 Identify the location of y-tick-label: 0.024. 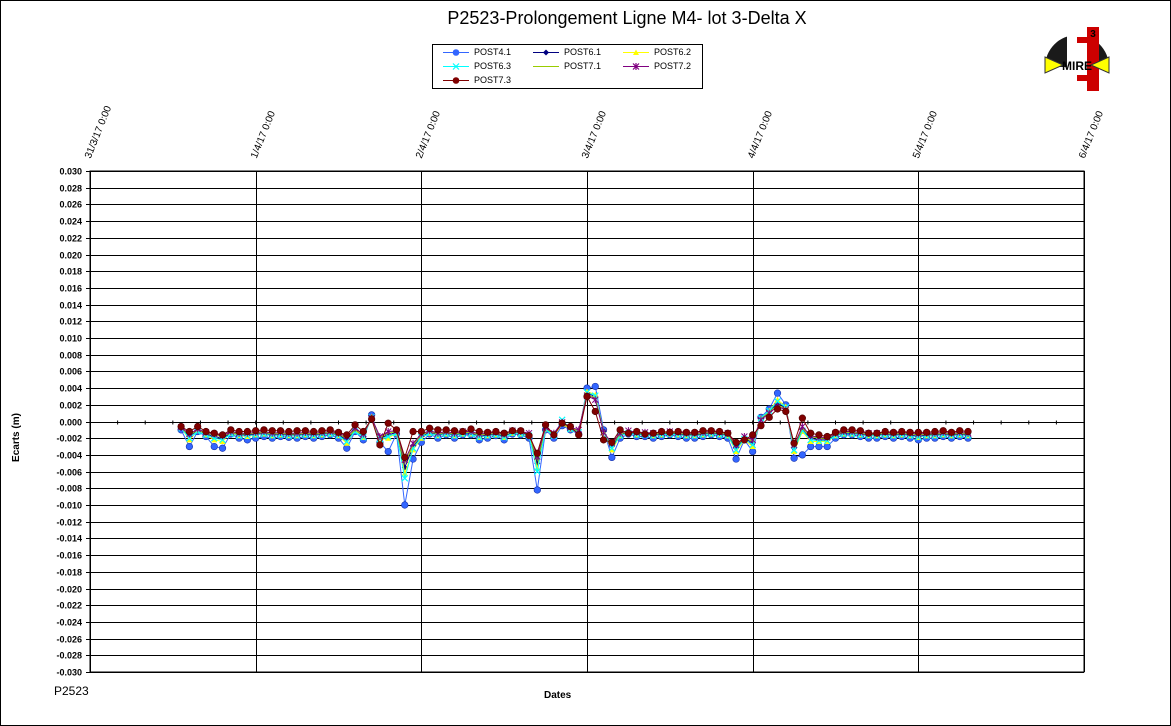
(70, 222).